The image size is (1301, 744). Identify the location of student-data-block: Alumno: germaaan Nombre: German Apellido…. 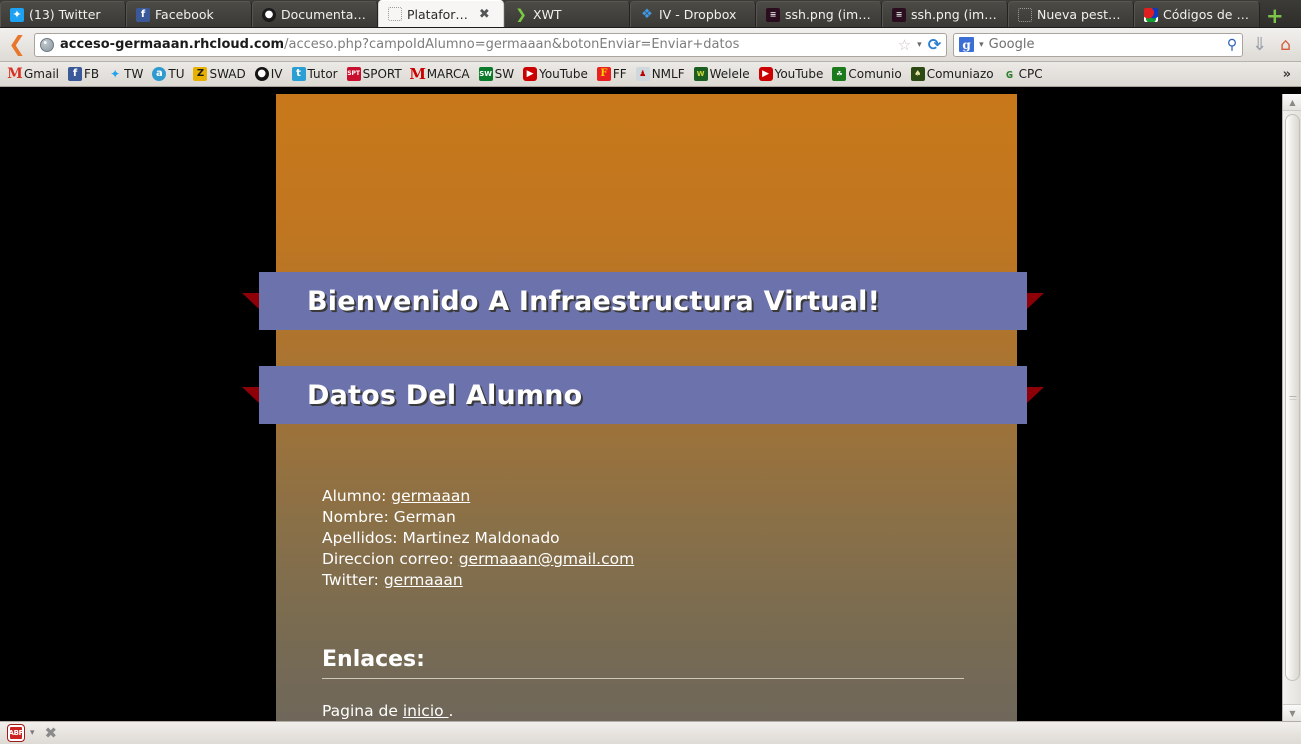
(478, 538).